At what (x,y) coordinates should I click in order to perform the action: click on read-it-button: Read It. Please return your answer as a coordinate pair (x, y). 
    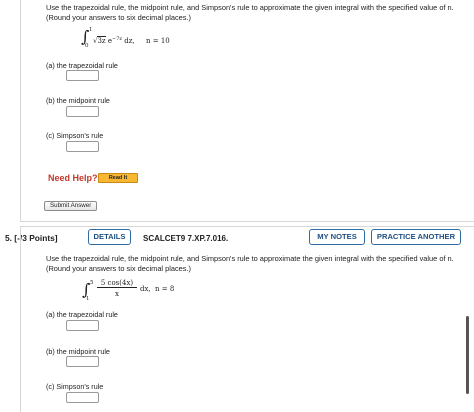
    Looking at the image, I should click on (118, 178).